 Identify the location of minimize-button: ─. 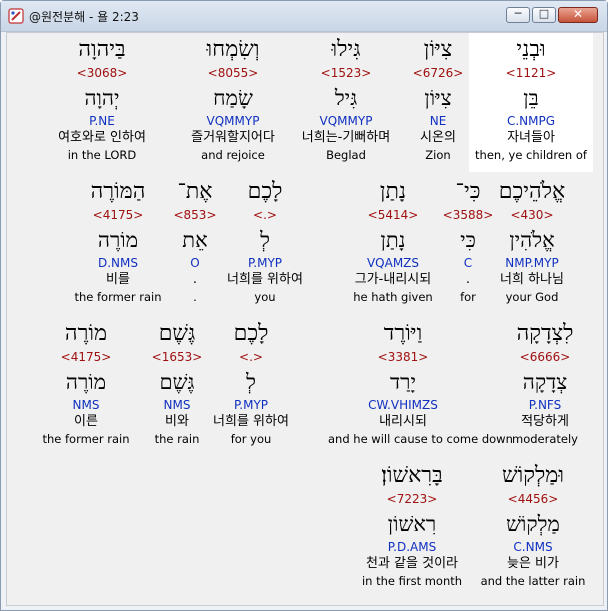
(518, 15).